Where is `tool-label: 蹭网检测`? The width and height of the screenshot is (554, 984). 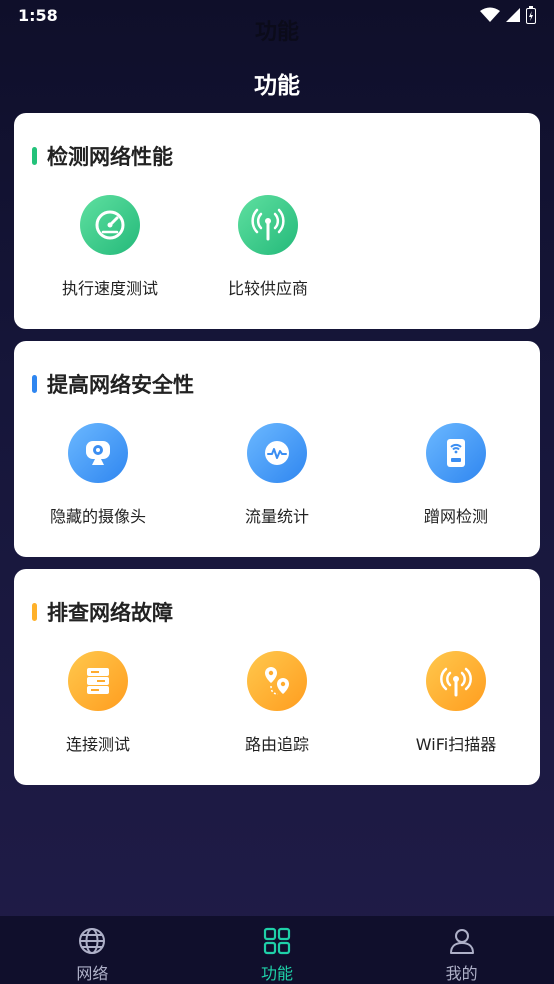
tool-label: 蹭网检测 is located at coordinates (455, 516).